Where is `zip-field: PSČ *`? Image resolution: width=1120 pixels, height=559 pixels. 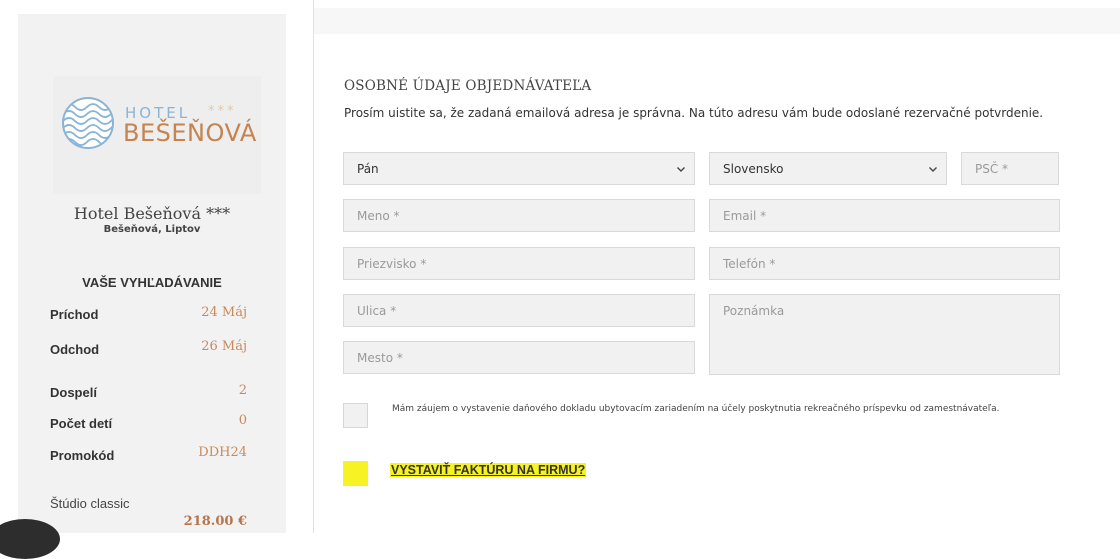
zip-field: PSČ * is located at coordinates (1010, 168).